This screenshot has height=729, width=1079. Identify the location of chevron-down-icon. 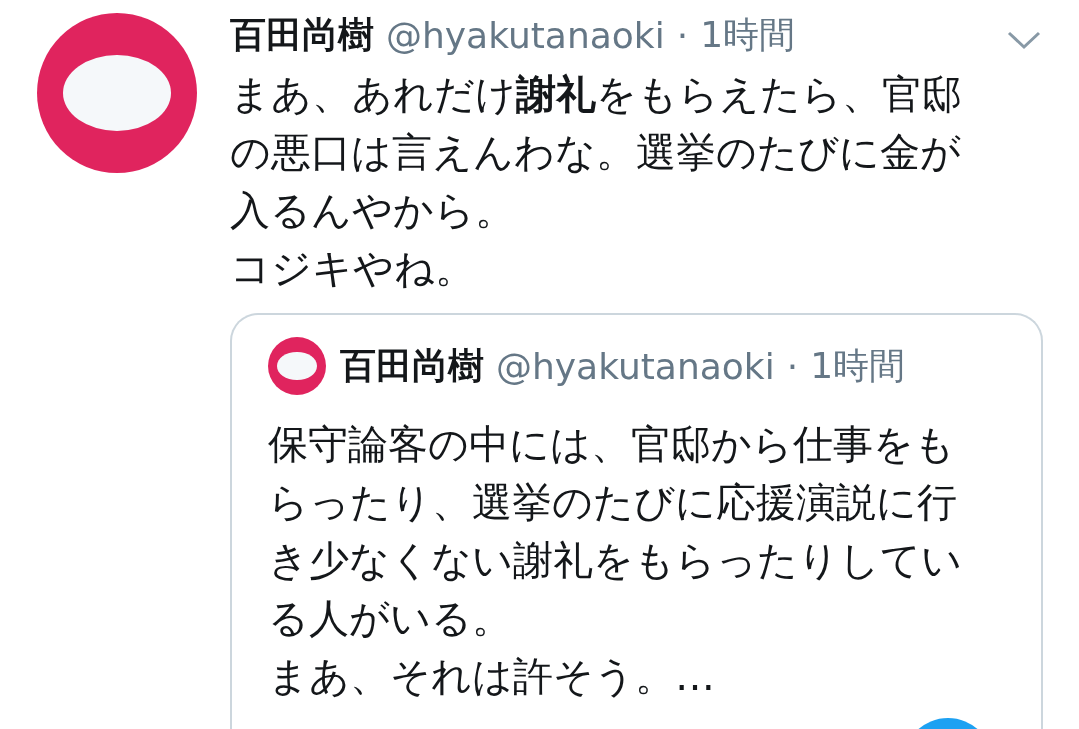
(1024, 40).